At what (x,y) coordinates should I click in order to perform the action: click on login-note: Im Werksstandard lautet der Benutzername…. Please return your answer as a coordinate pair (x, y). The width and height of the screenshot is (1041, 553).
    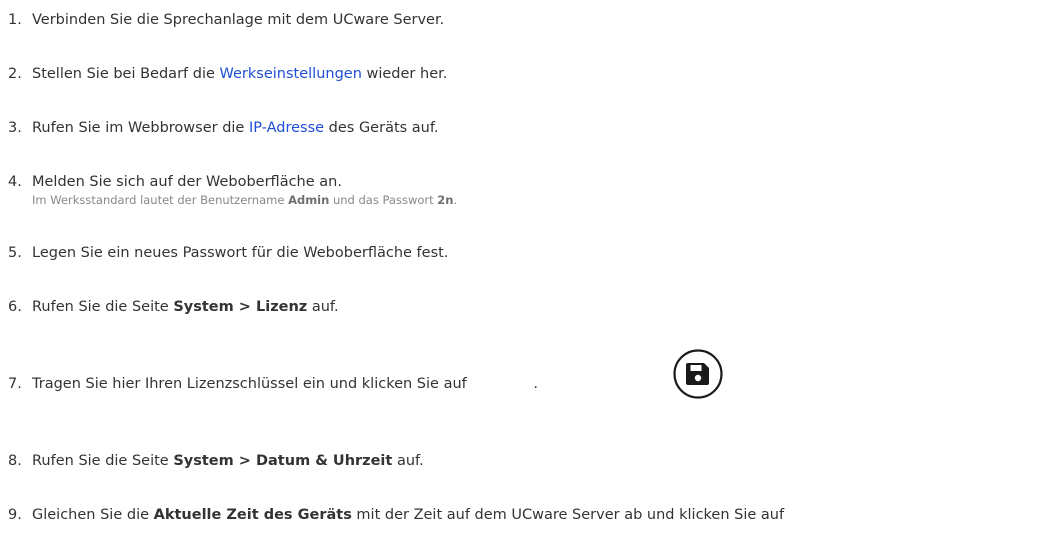
    Looking at the image, I should click on (244, 200).